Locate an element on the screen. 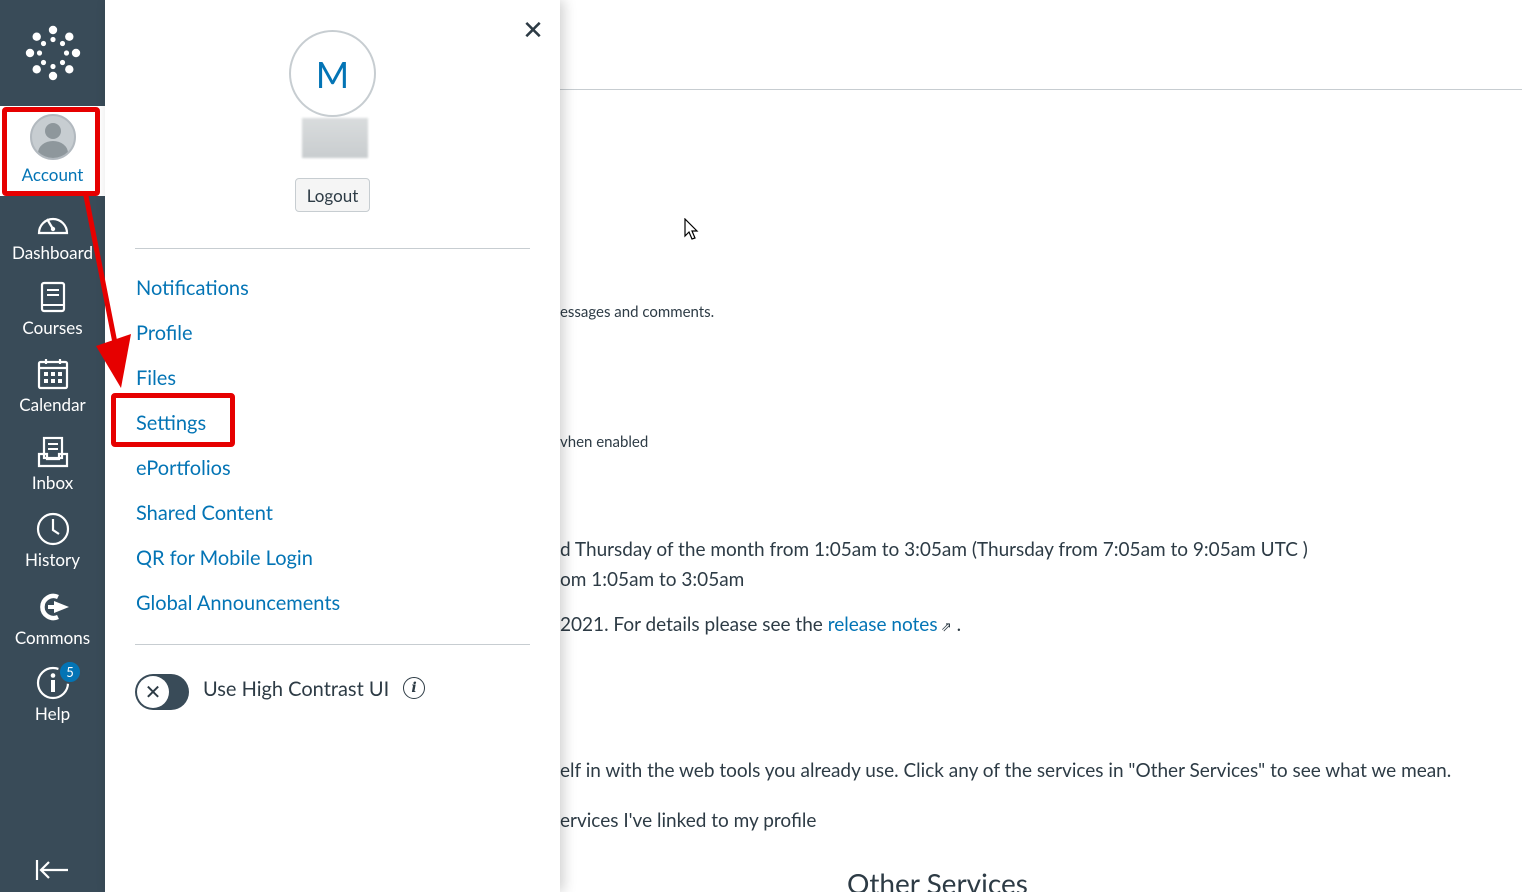 This screenshot has width=1522, height=892. nav-calendar-label: Calendar is located at coordinates (52, 404).